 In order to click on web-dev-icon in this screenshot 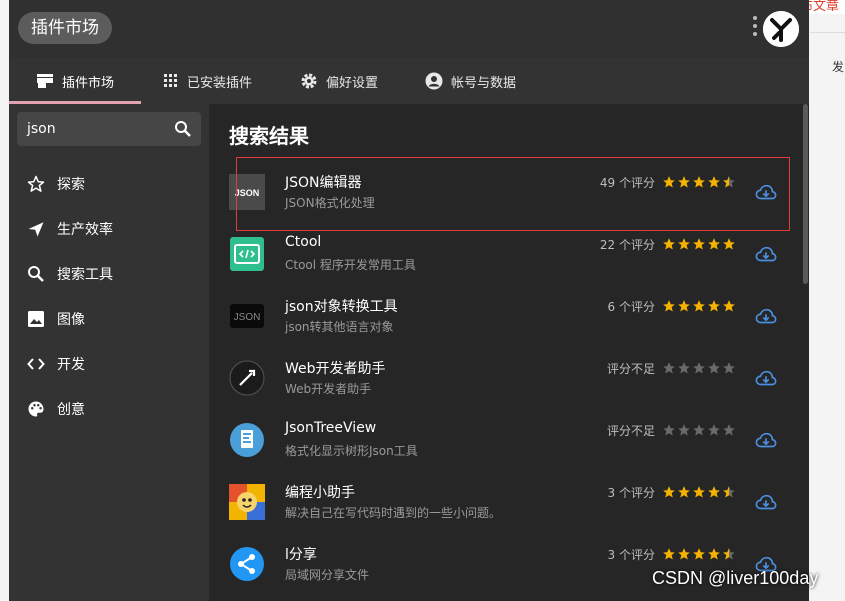, I will do `click(247, 378)`.